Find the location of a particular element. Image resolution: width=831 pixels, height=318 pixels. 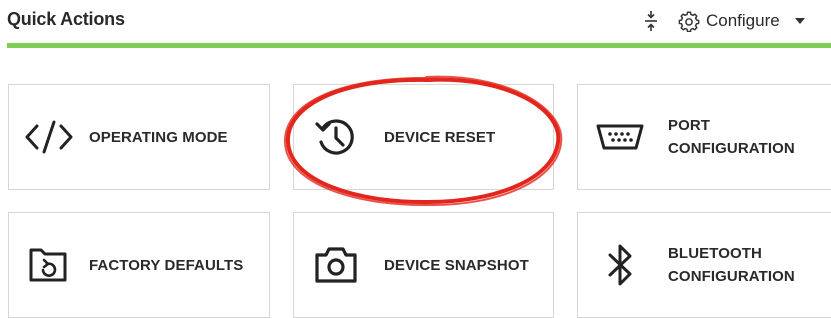

port-configuration-tile: PORT CONFIGURATION is located at coordinates (704, 137).